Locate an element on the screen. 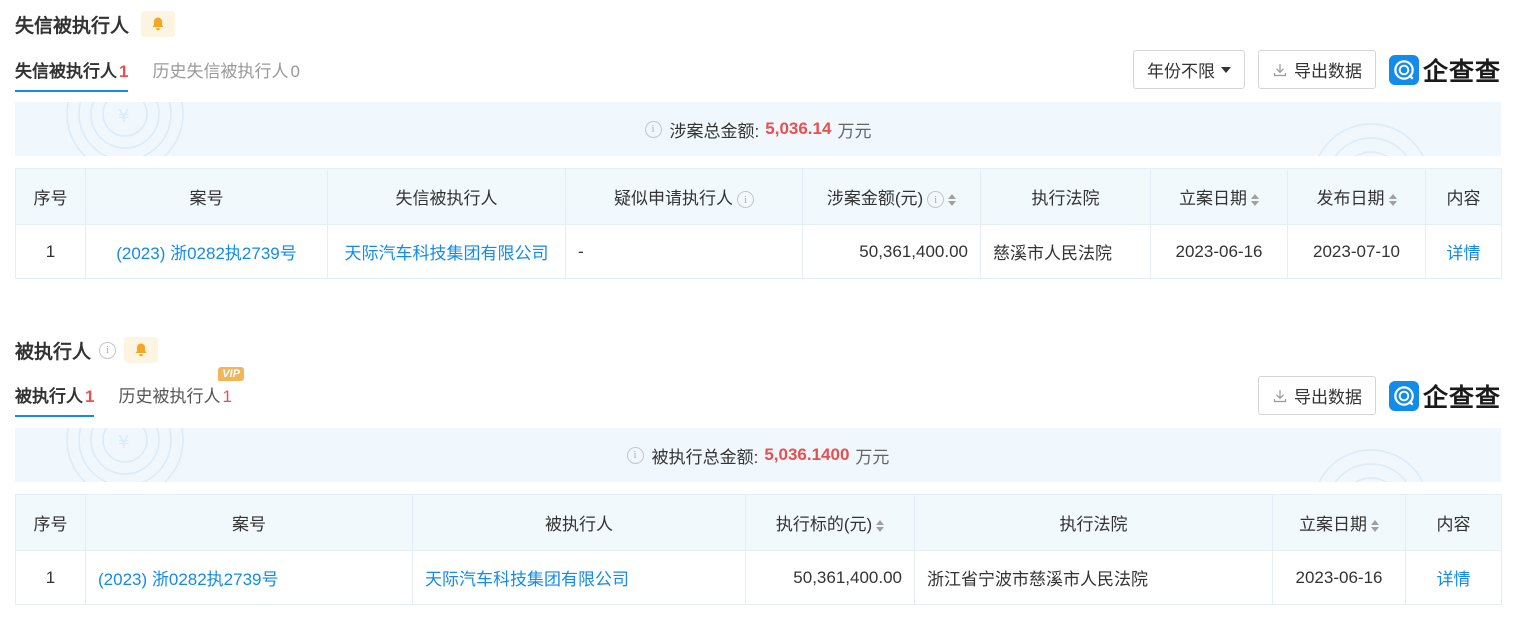 The height and width of the screenshot is (635, 1516). tab-label: 历史失信被执行人 is located at coordinates (220, 71).